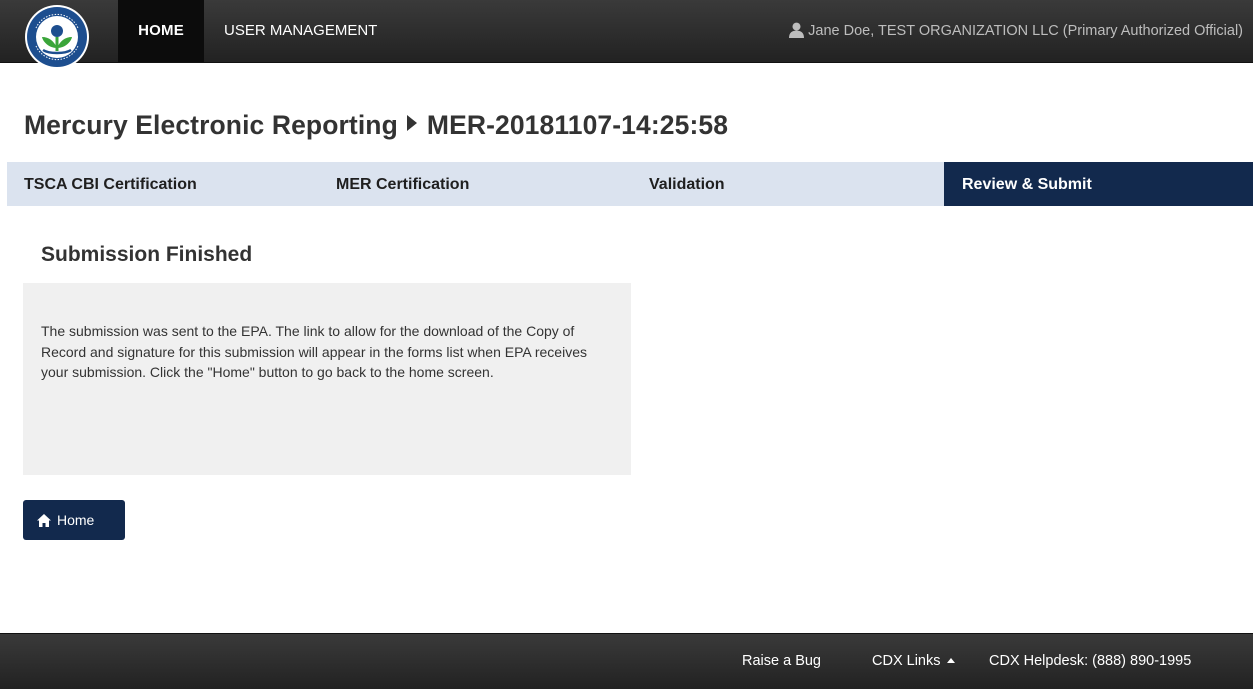 This screenshot has height=689, width=1253. What do you see at coordinates (44, 520) in the screenshot?
I see `home-icon` at bounding box center [44, 520].